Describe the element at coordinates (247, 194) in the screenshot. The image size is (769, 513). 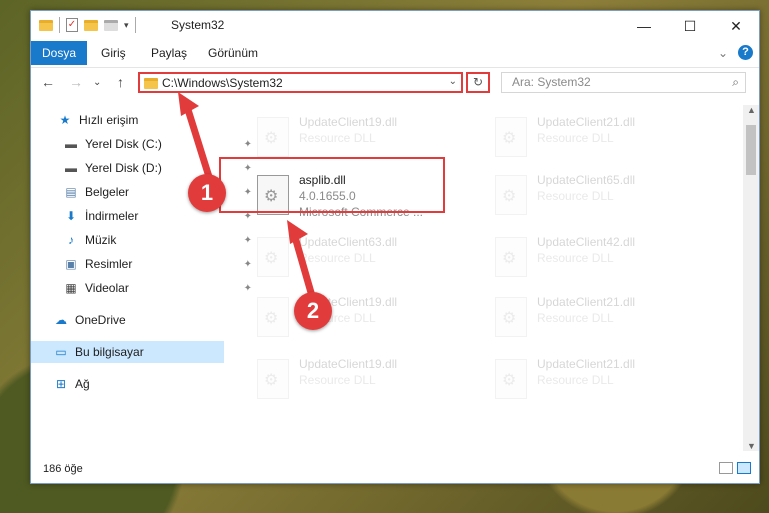
I see `annotation-arrows` at that location.